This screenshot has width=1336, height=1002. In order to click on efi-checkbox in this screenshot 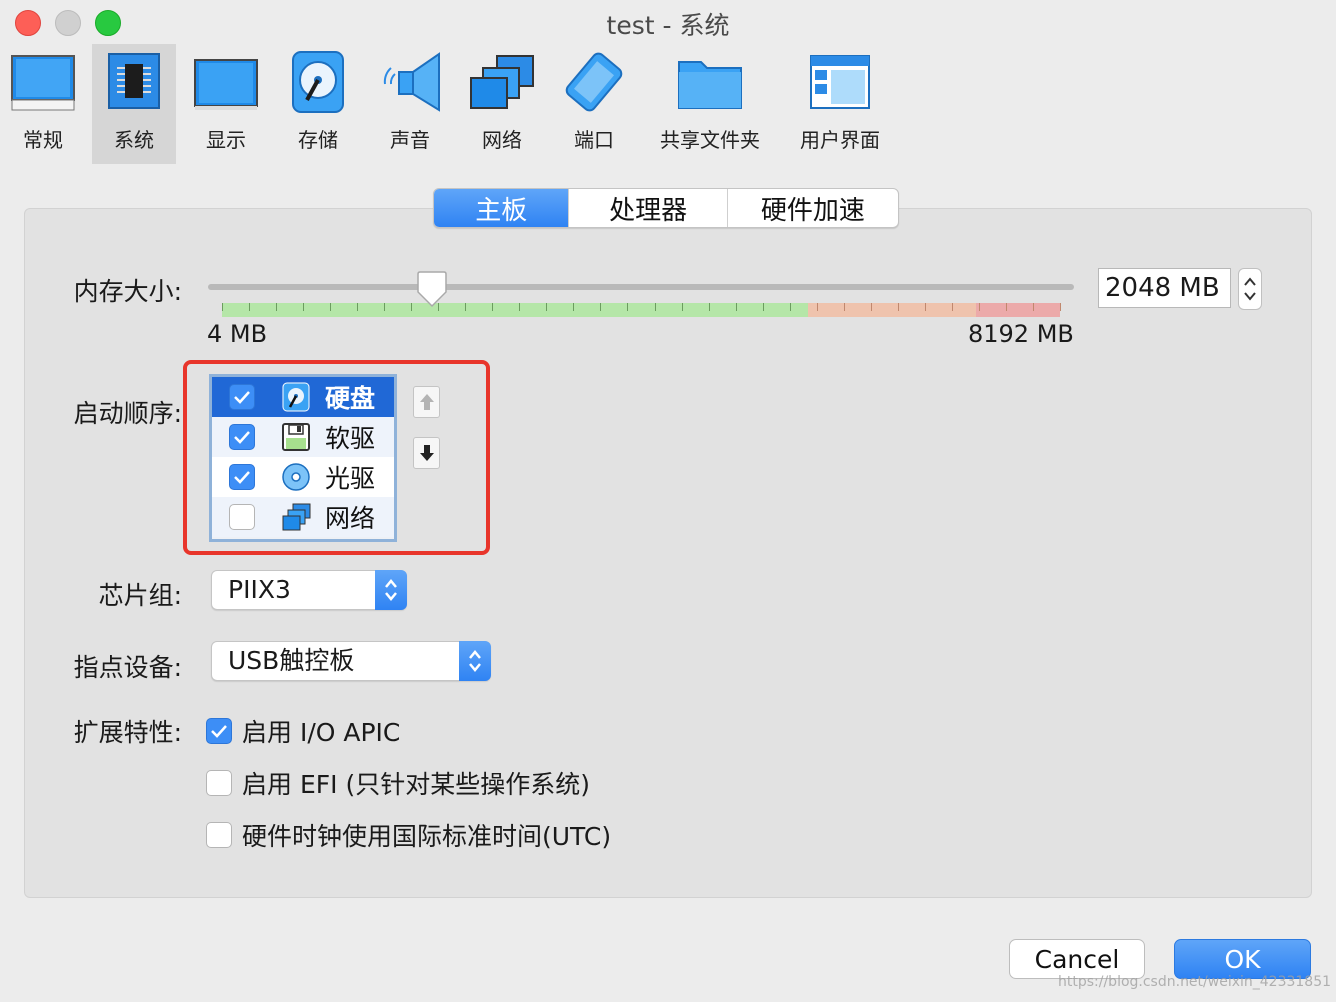, I will do `click(219, 783)`.